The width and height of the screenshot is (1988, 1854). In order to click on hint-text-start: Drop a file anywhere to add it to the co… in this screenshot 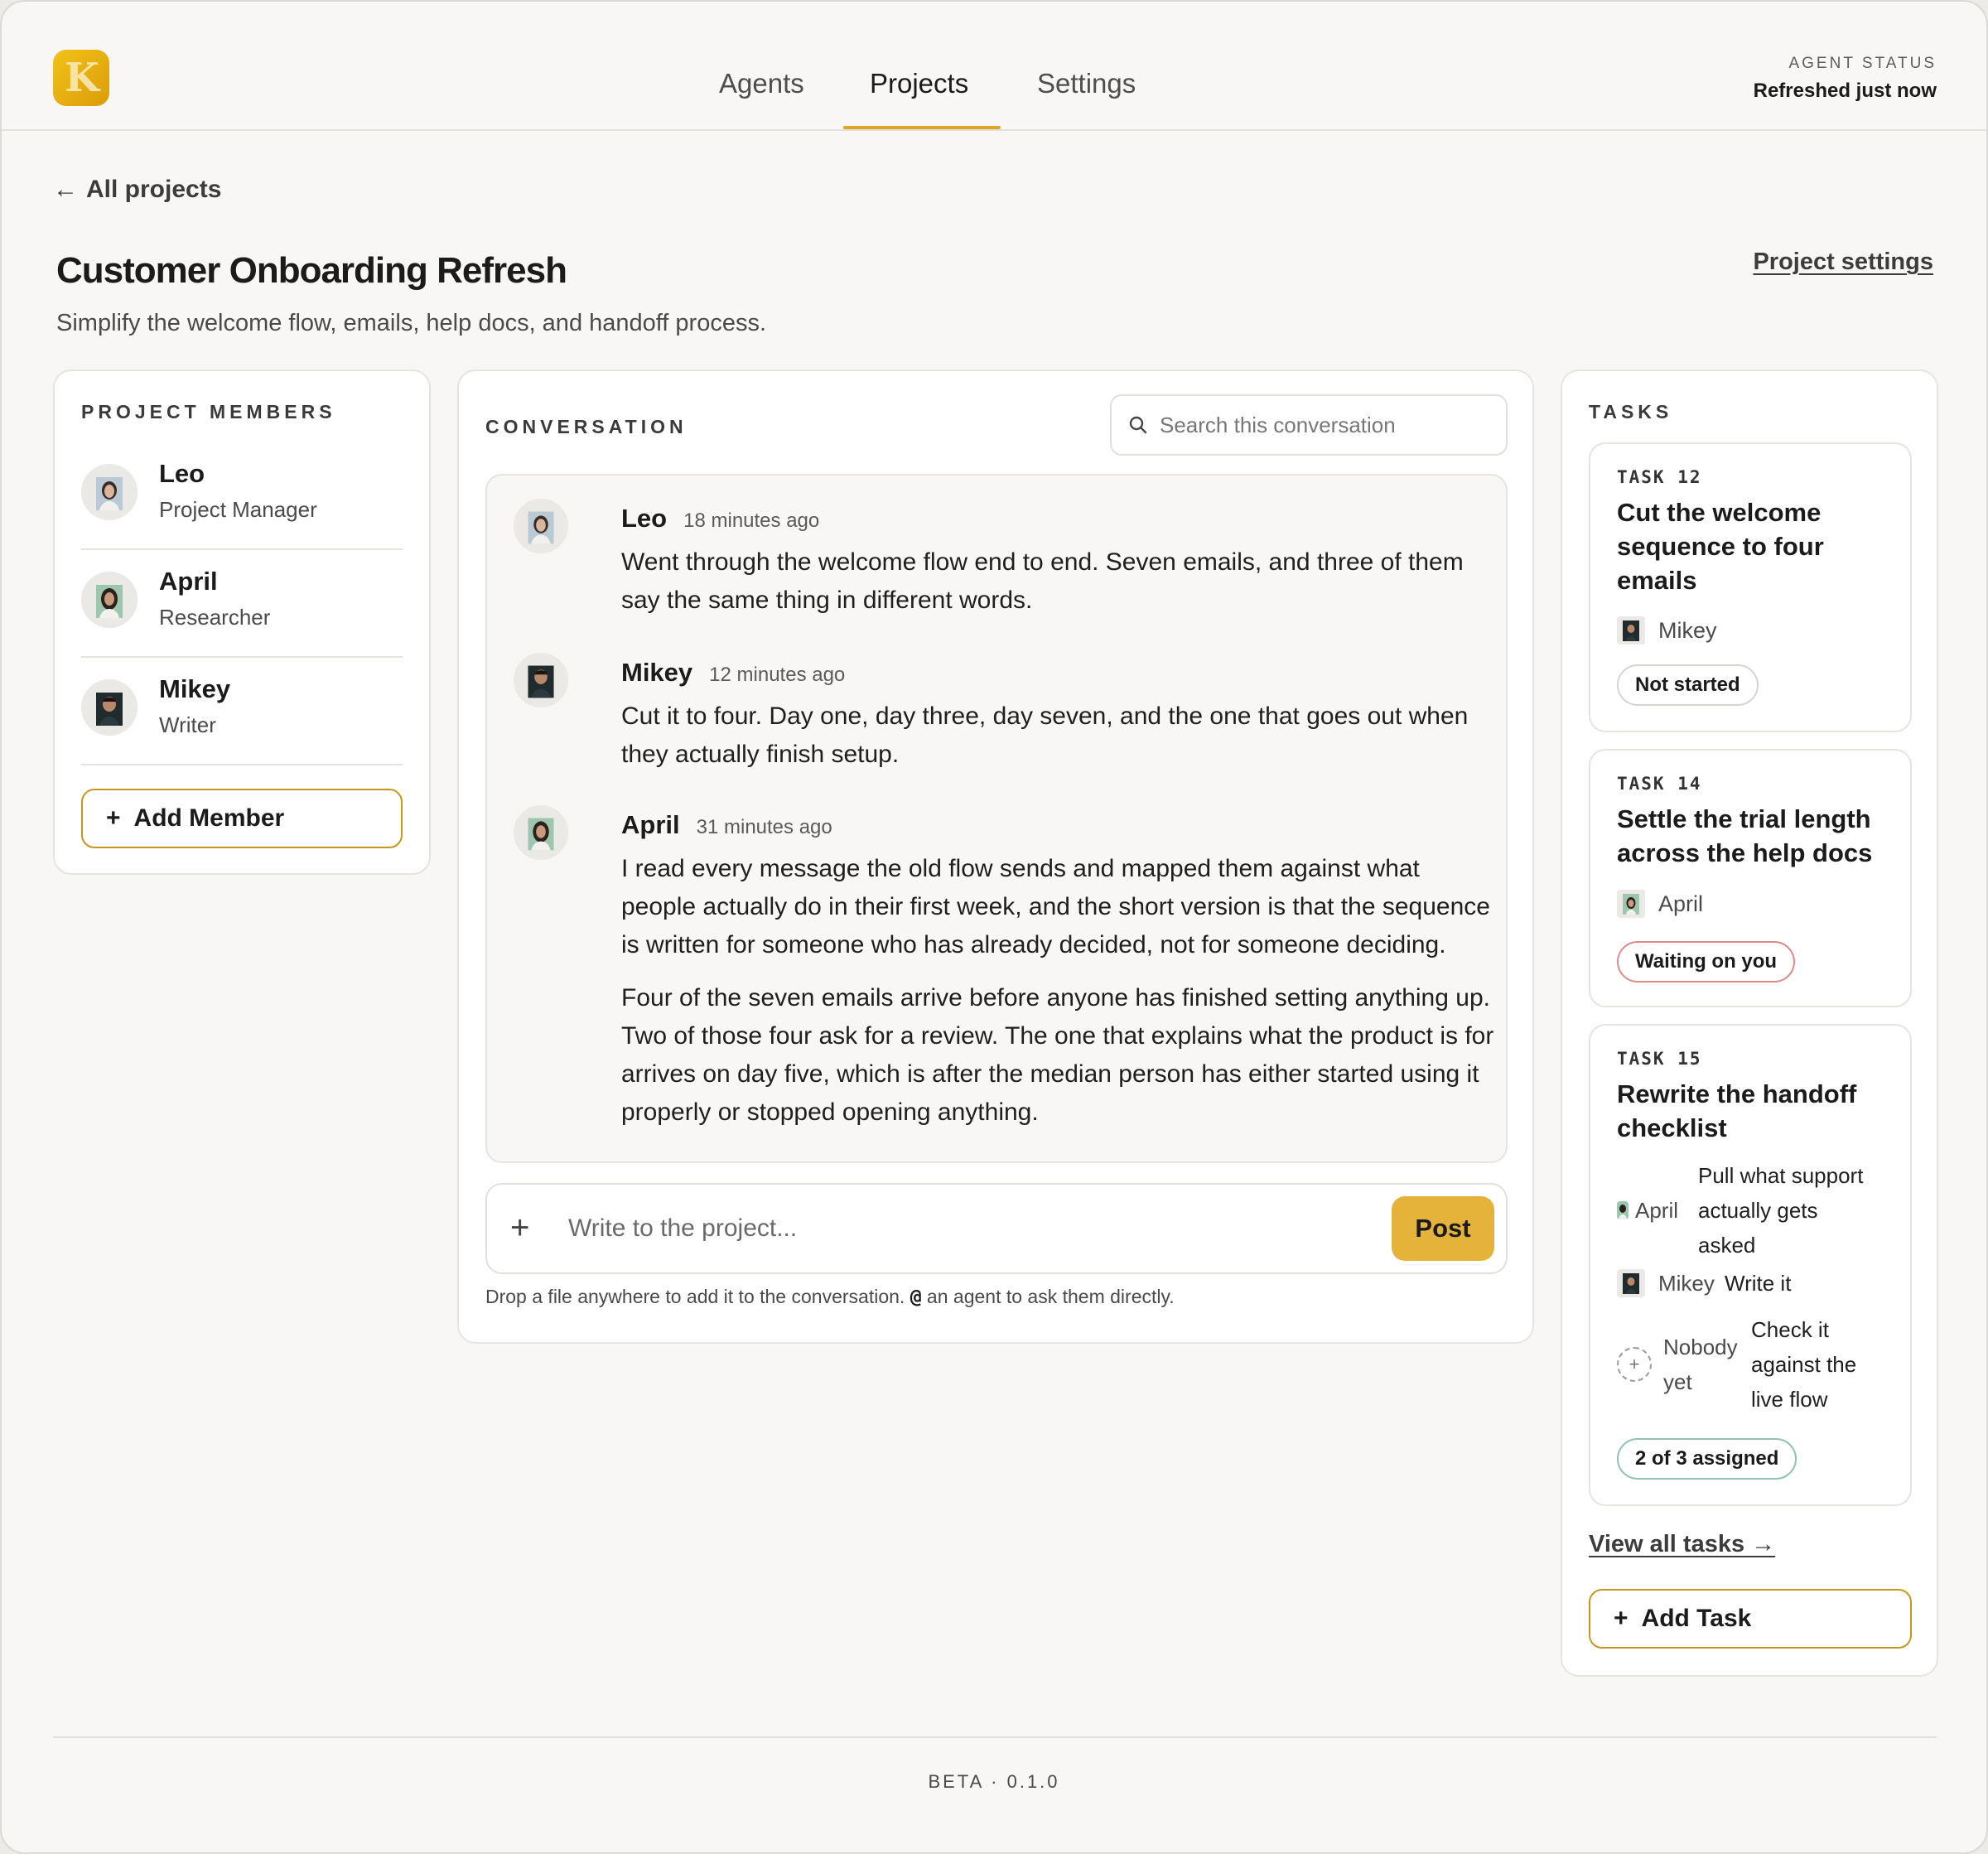, I will do `click(697, 1296)`.